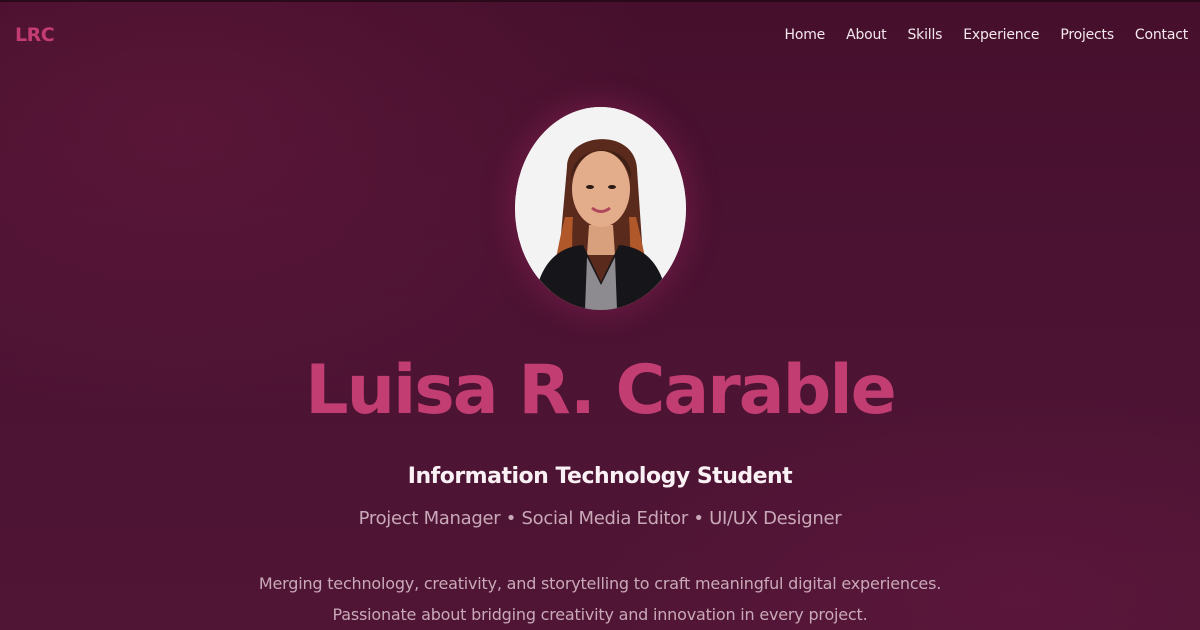 The height and width of the screenshot is (630, 1200). What do you see at coordinates (601, 390) in the screenshot?
I see `hero-name: Luisa R. Carable` at bounding box center [601, 390].